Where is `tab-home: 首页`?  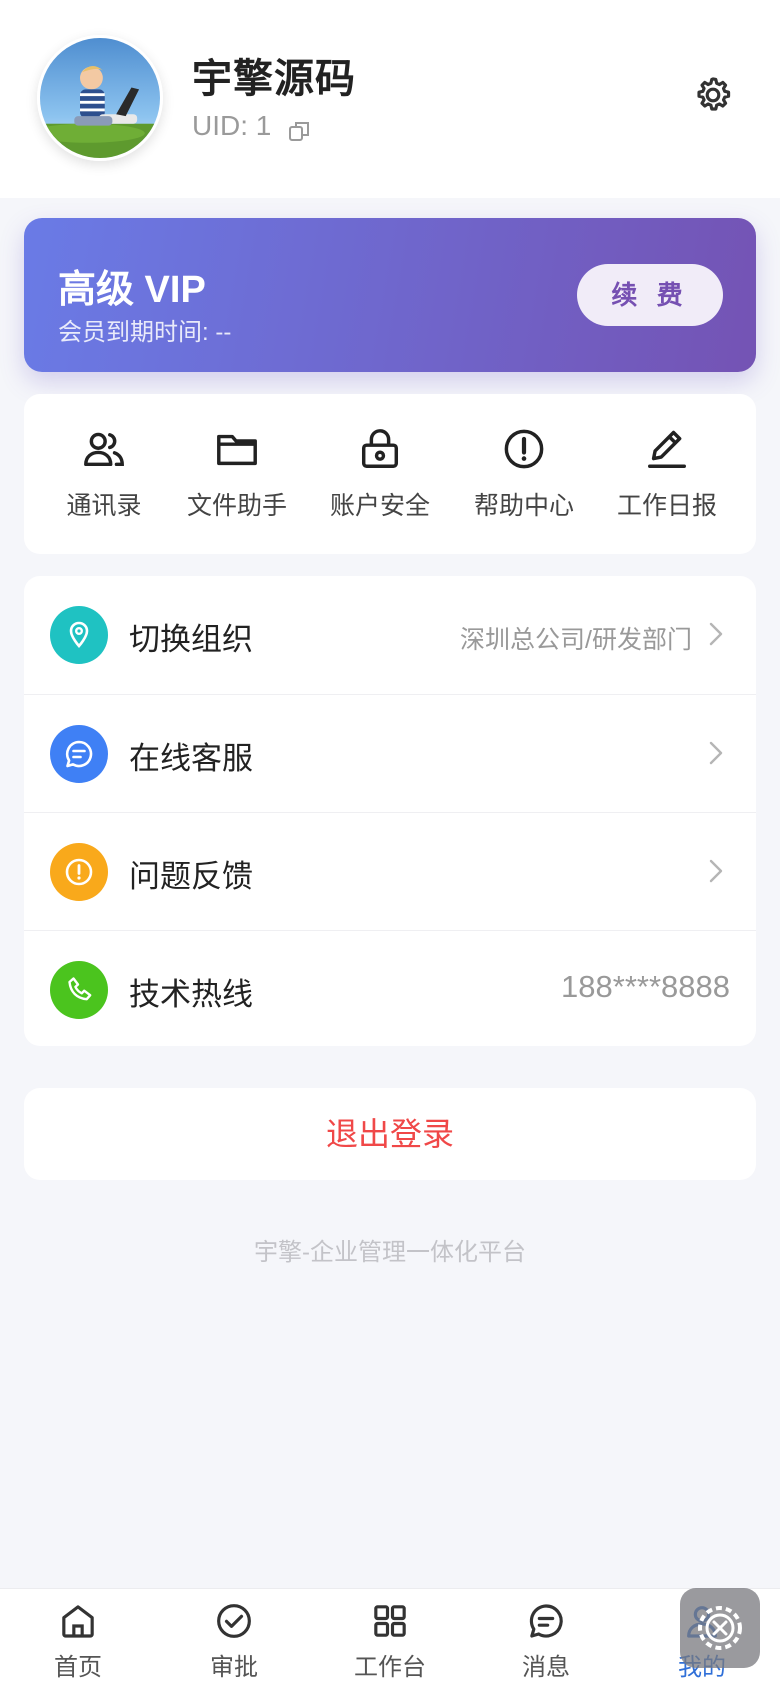 tab-home: 首页 is located at coordinates (78, 1641).